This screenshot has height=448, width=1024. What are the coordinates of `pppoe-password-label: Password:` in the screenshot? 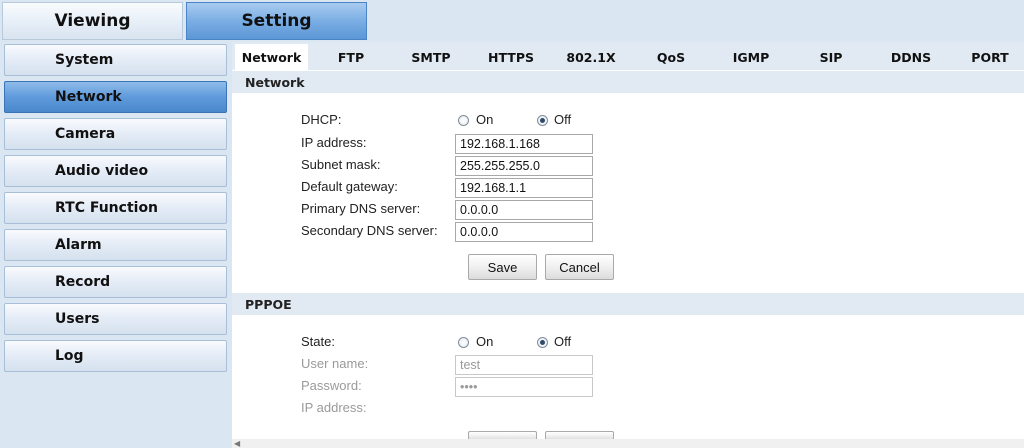 It's located at (331, 385).